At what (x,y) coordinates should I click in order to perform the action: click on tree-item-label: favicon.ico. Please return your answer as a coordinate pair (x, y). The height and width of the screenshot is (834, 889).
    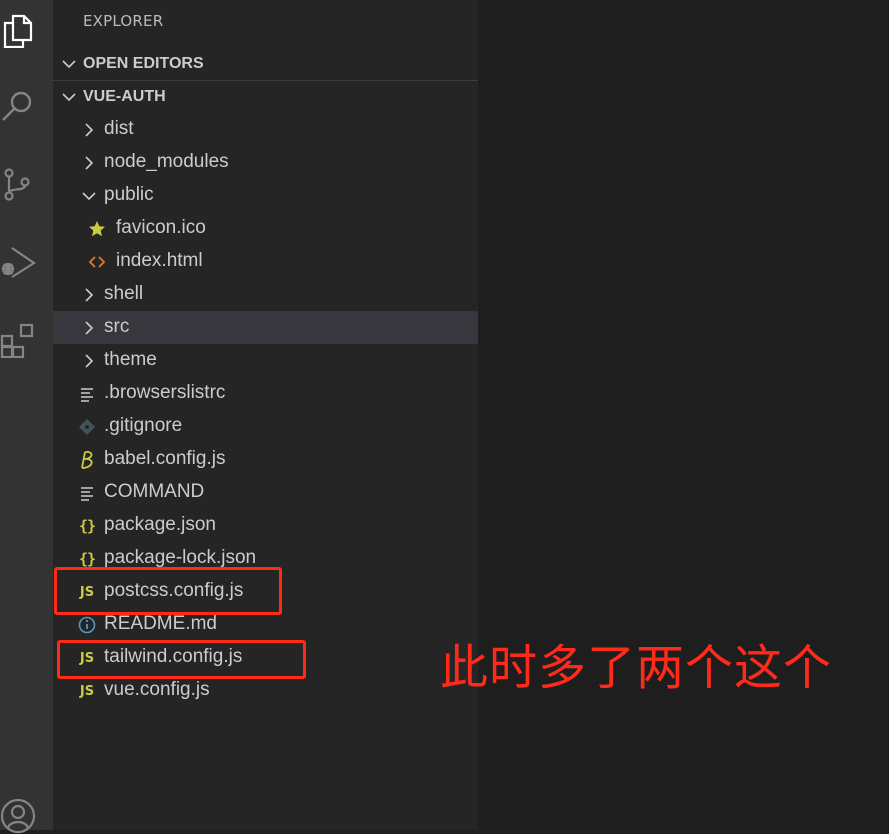
    Looking at the image, I should click on (161, 227).